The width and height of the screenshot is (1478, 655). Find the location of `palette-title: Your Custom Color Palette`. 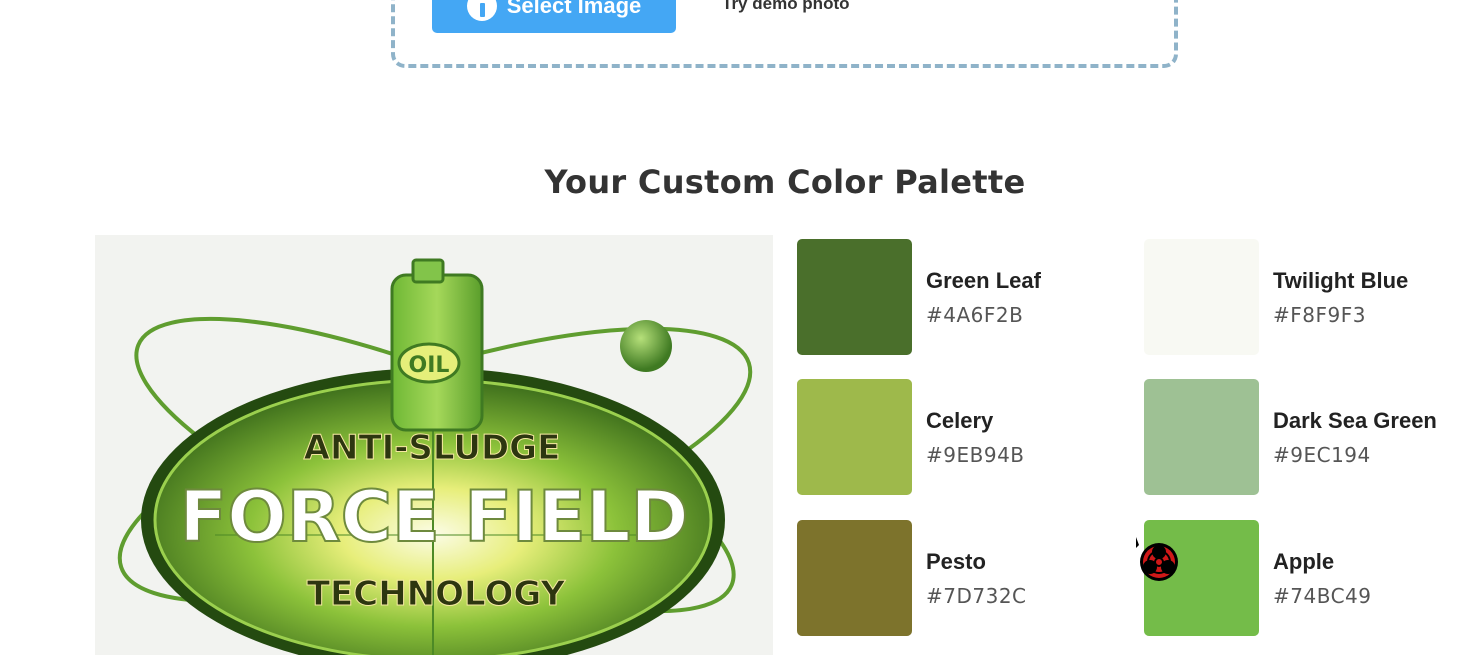

palette-title: Your Custom Color Palette is located at coordinates (785, 182).